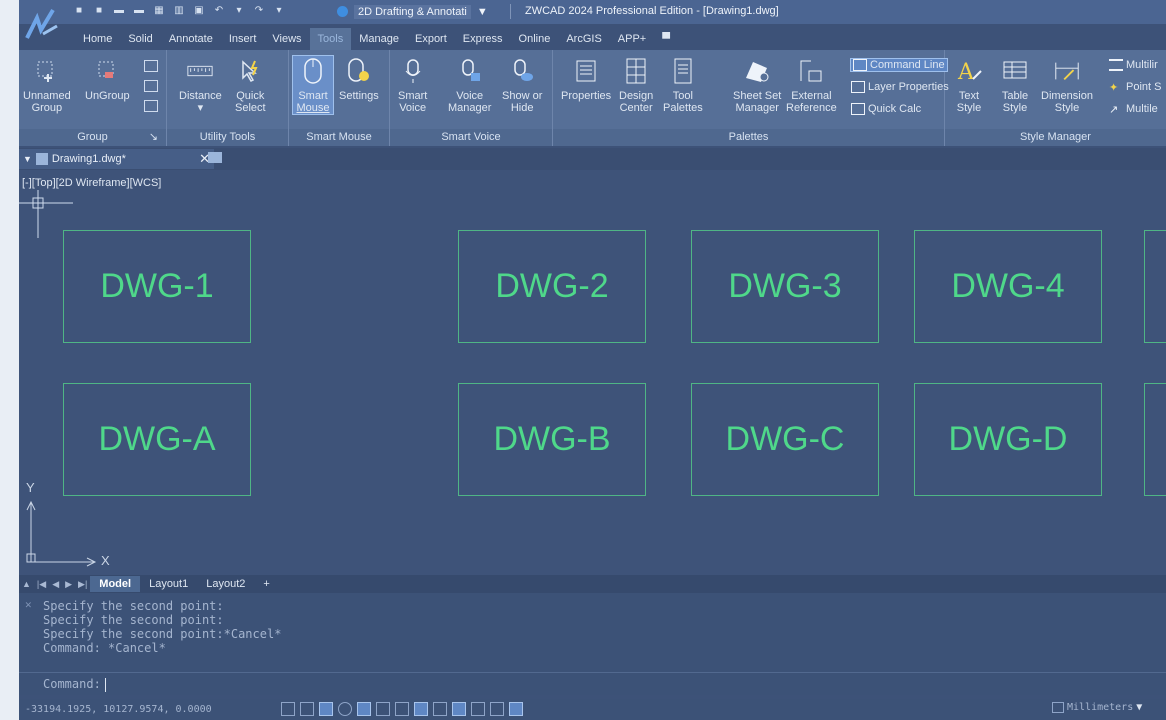 Image resolution: width=1166 pixels, height=720 pixels. What do you see at coordinates (151, 86) in the screenshot?
I see `group-select-icon` at bounding box center [151, 86].